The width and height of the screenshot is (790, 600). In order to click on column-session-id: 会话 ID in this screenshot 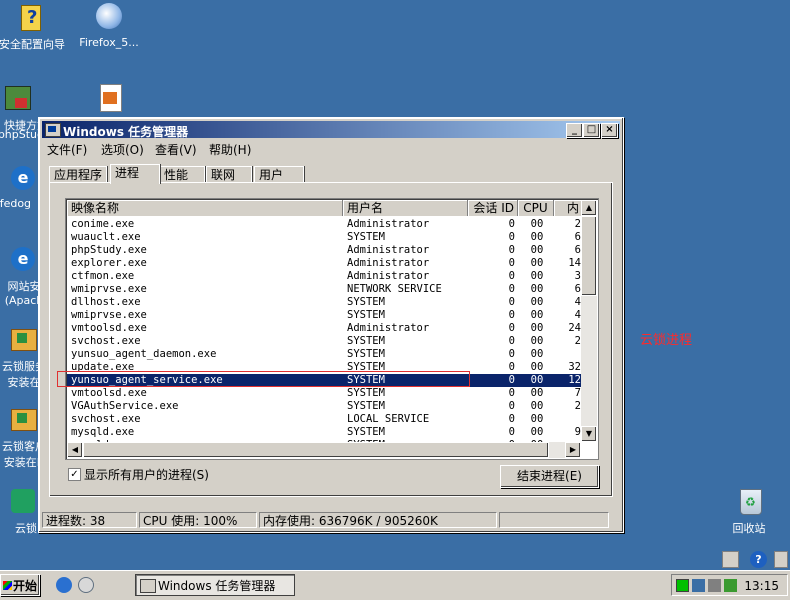, I will do `click(493, 208)`.